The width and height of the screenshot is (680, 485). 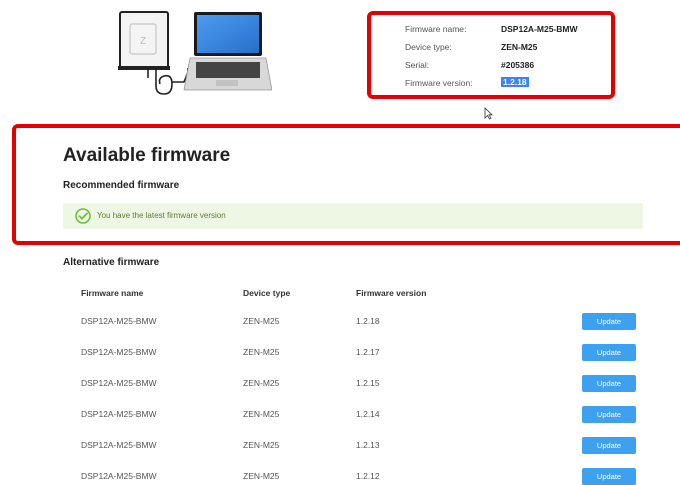 I want to click on column-header-firmware-name: Firmware name, so click(x=112, y=293).